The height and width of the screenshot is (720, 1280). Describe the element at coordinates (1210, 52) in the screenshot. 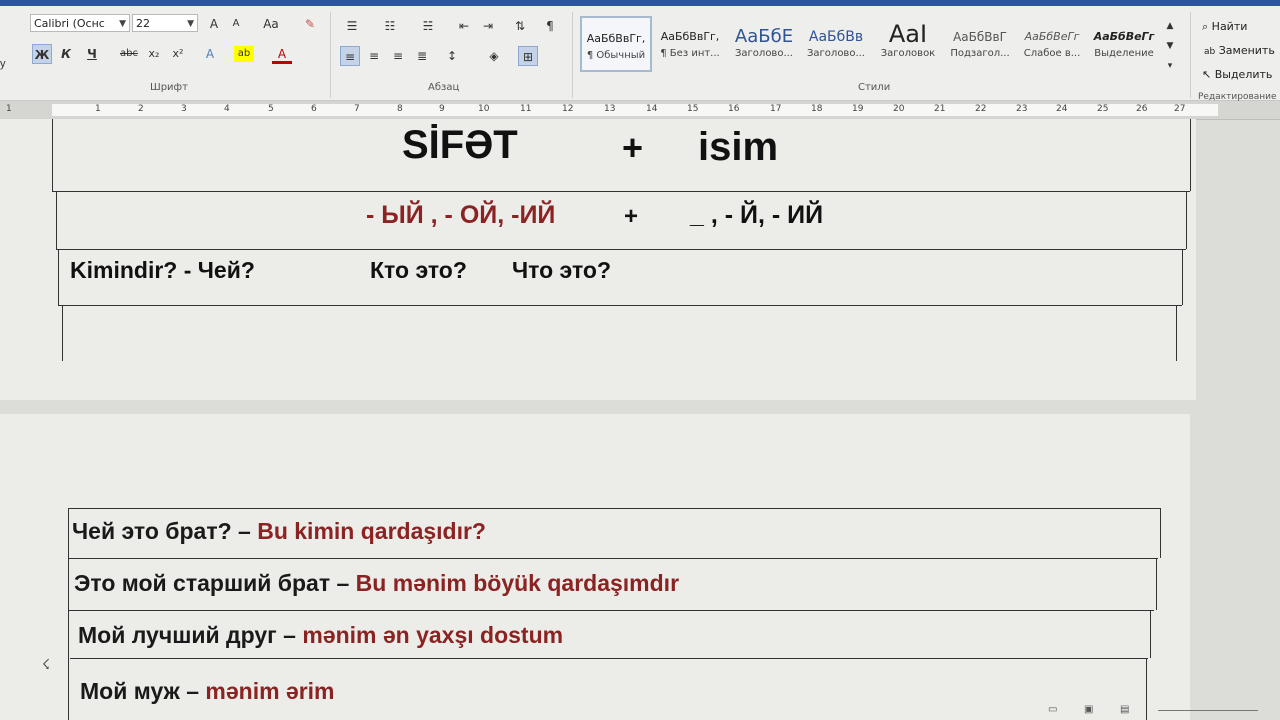

I see `replace-icon: ab` at that location.